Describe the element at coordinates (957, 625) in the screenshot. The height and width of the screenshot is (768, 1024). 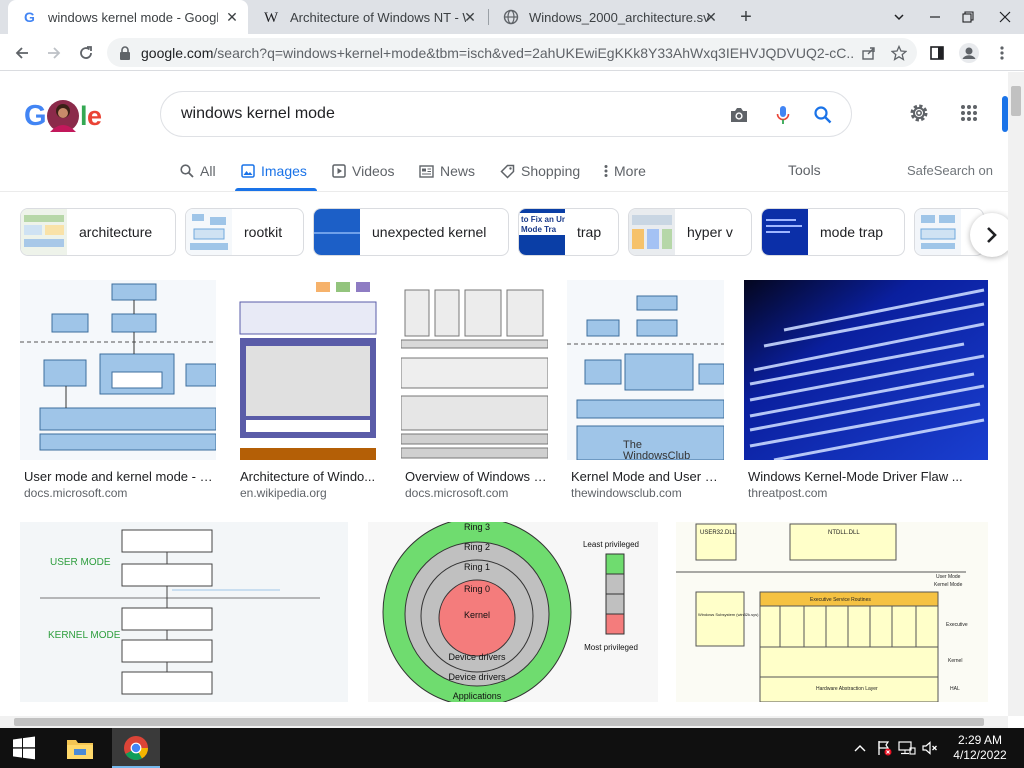
I see `executive-label: Executive` at that location.